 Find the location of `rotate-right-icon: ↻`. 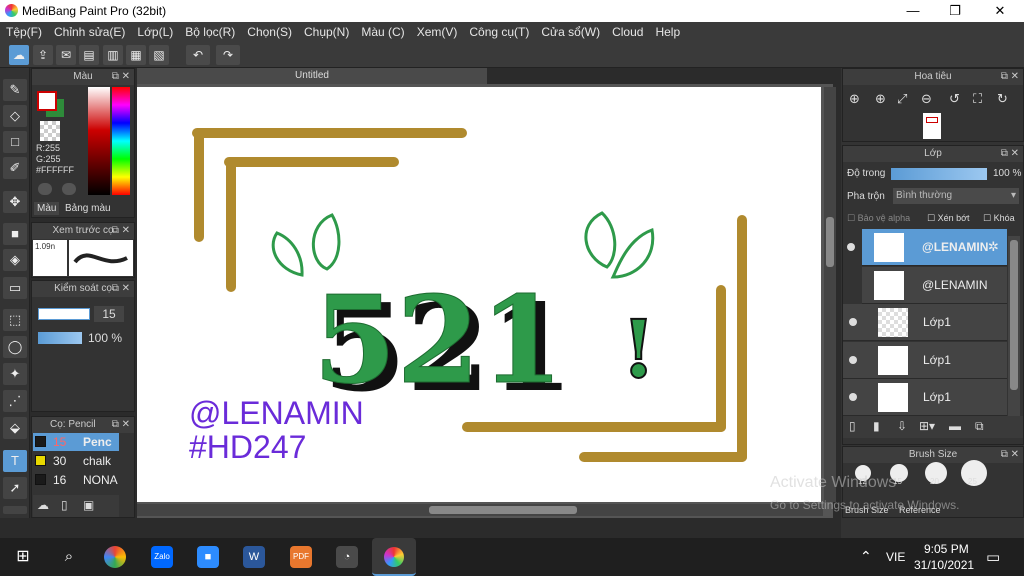

rotate-right-icon: ↻ is located at coordinates (1002, 99).